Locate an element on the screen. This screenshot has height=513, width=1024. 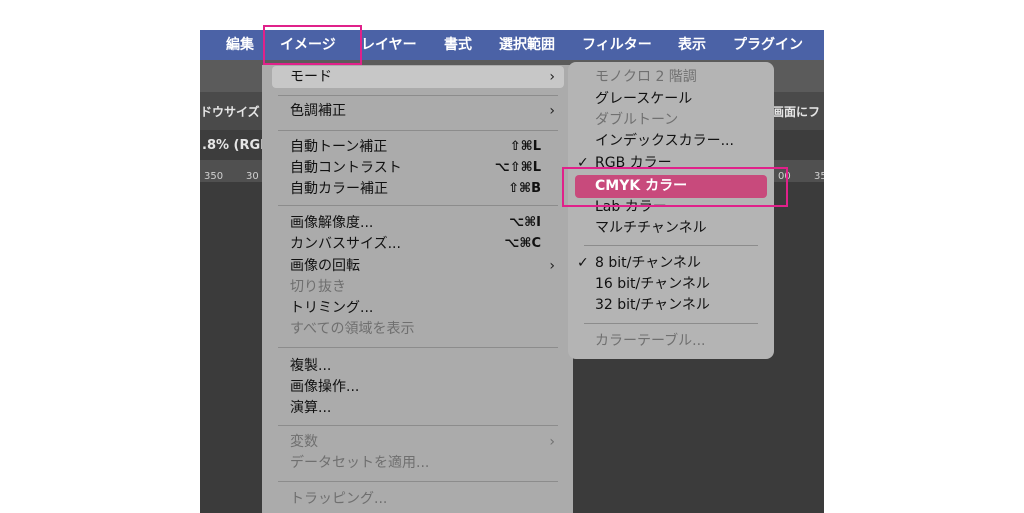
document-tab: .8% (RGB is located at coordinates (236, 145).